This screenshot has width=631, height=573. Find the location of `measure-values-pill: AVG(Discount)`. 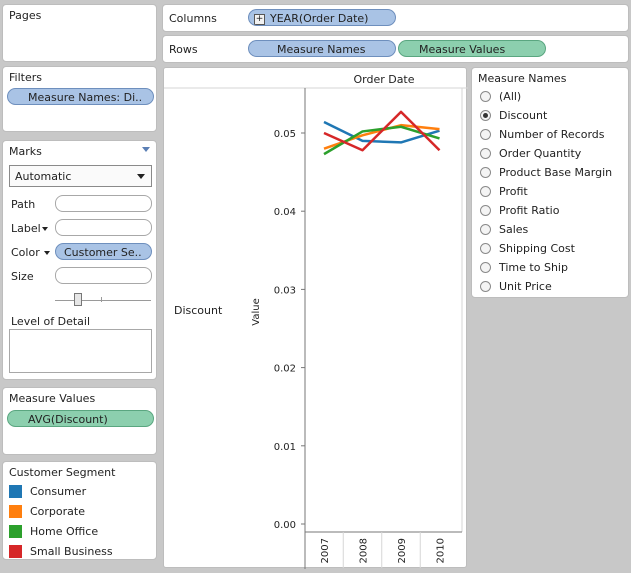

measure-values-pill: AVG(Discount) is located at coordinates (80, 418).